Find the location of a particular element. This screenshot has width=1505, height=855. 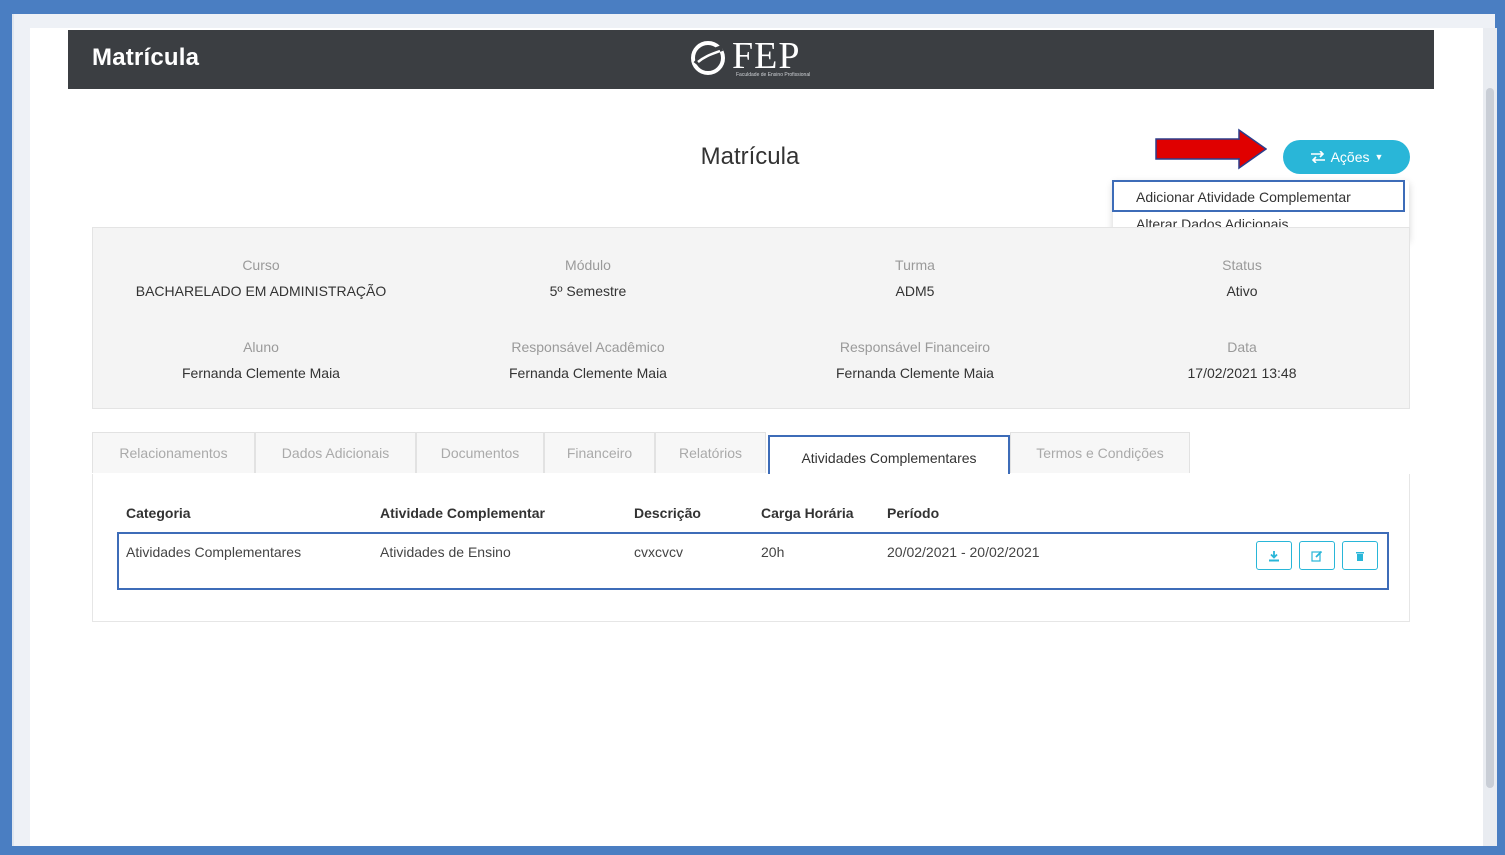

acoes-dropdown-button: Ações ▼ is located at coordinates (1346, 157).